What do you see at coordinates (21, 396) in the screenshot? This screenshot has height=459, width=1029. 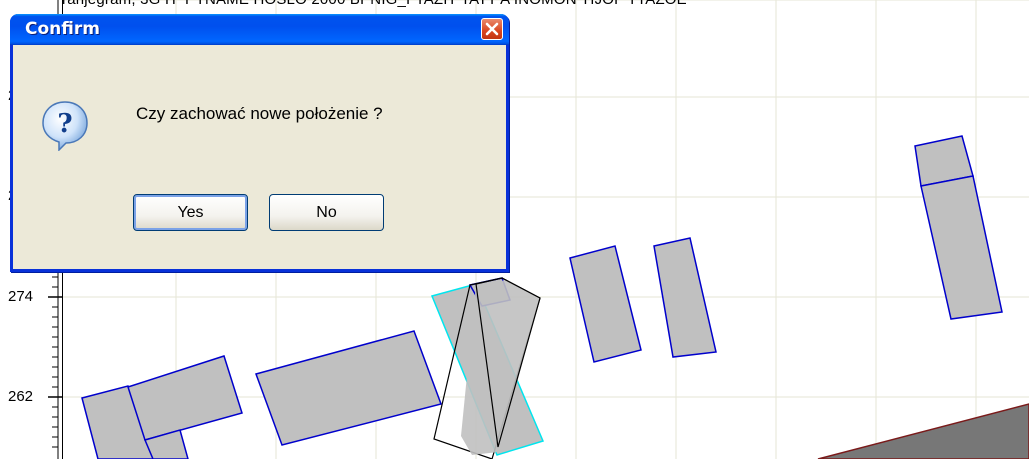 I see `ruler-label-262: 262` at bounding box center [21, 396].